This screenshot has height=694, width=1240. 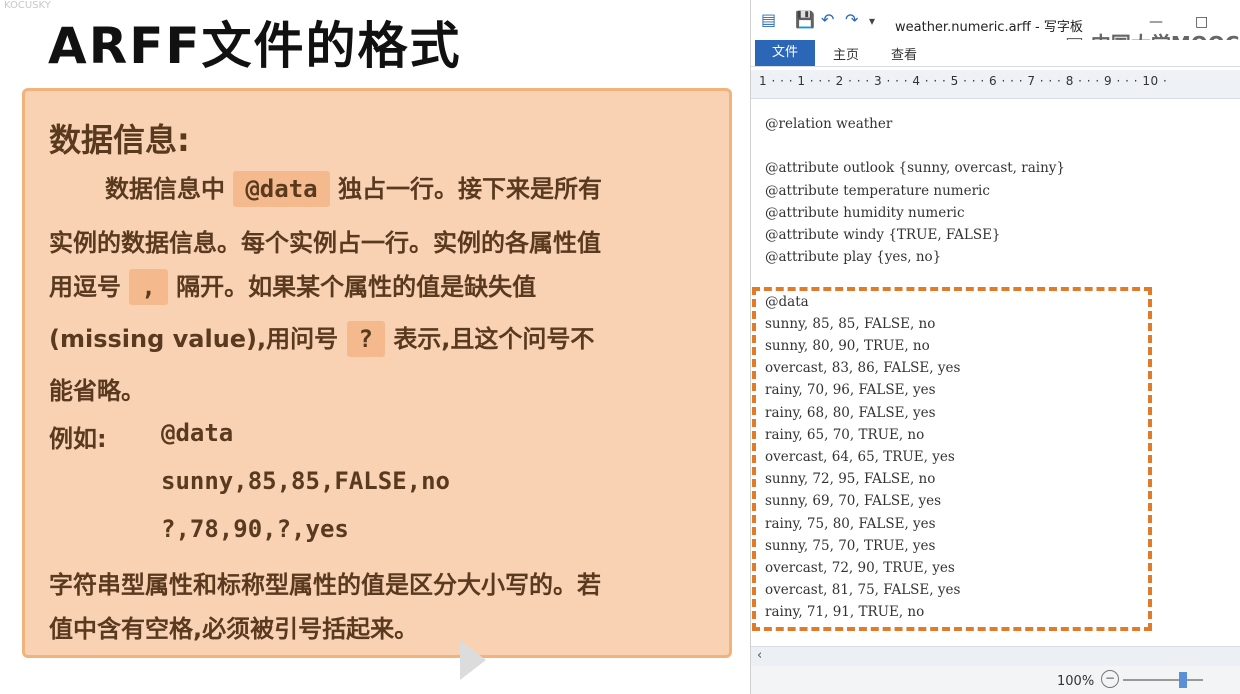 I want to click on brand-logo: KOCUSKY, so click(x=27, y=5).